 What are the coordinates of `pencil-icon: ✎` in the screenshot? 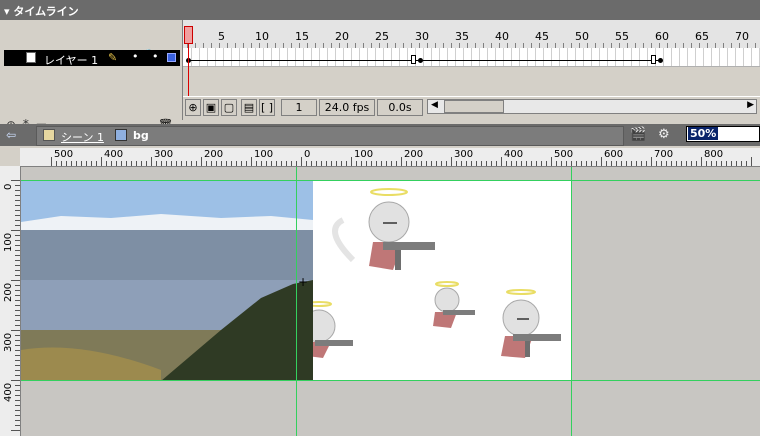 It's located at (112, 57).